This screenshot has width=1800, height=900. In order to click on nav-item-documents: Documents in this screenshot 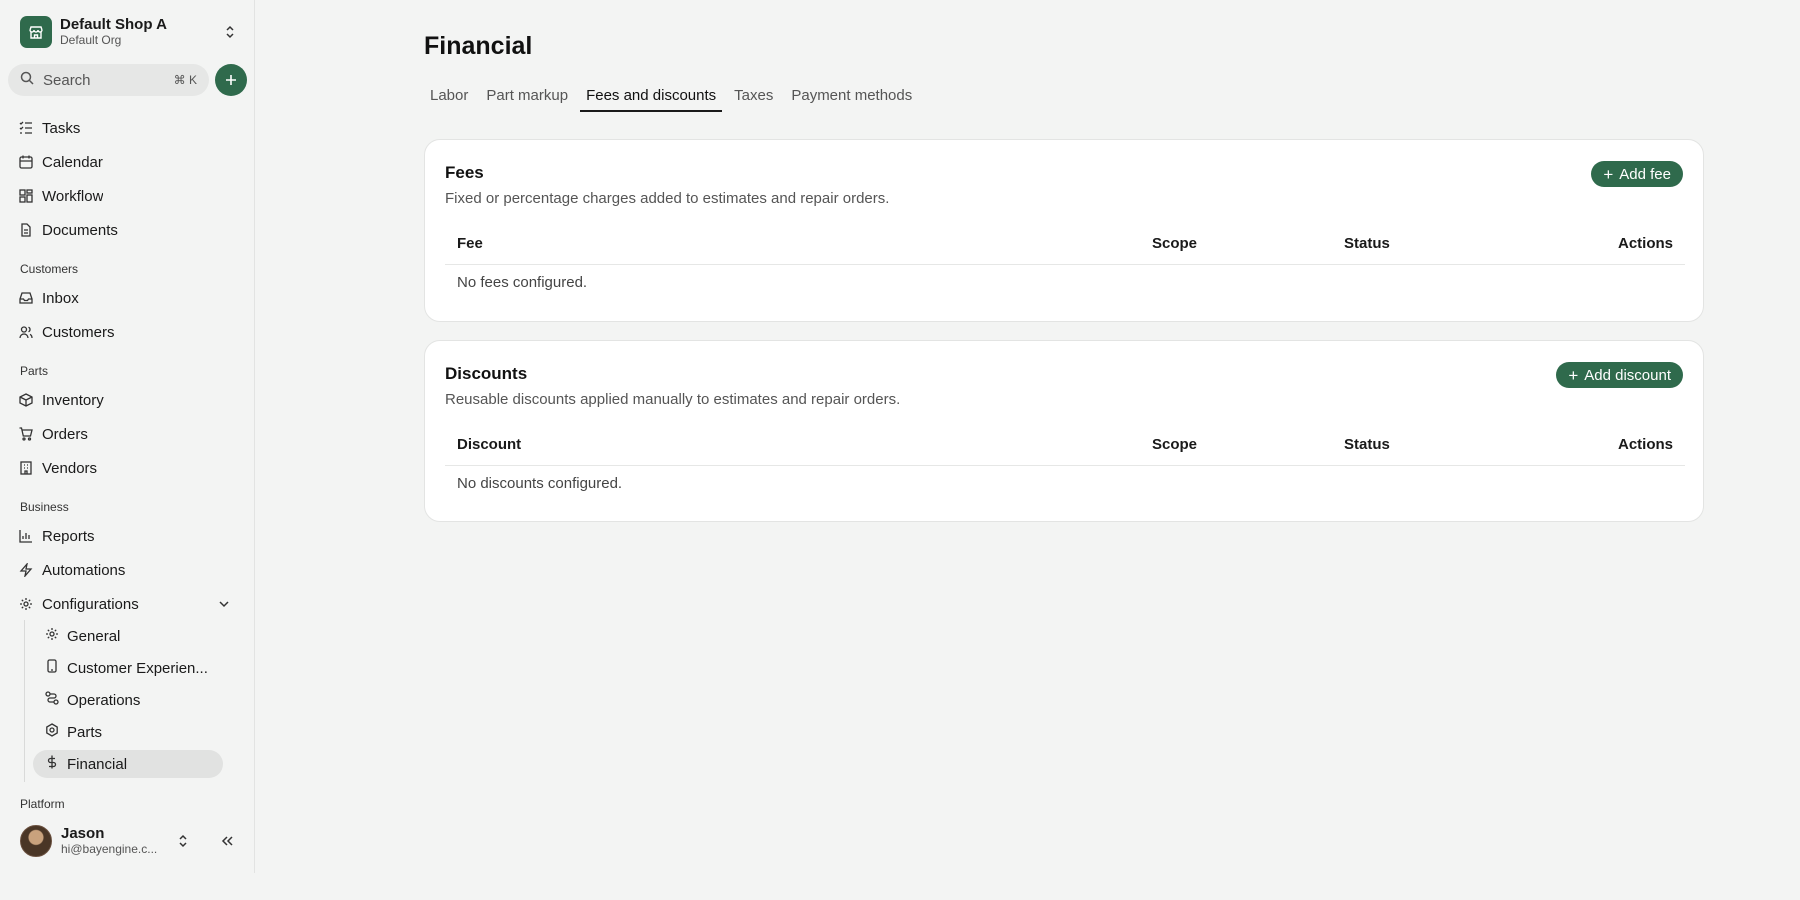, I will do `click(125, 230)`.